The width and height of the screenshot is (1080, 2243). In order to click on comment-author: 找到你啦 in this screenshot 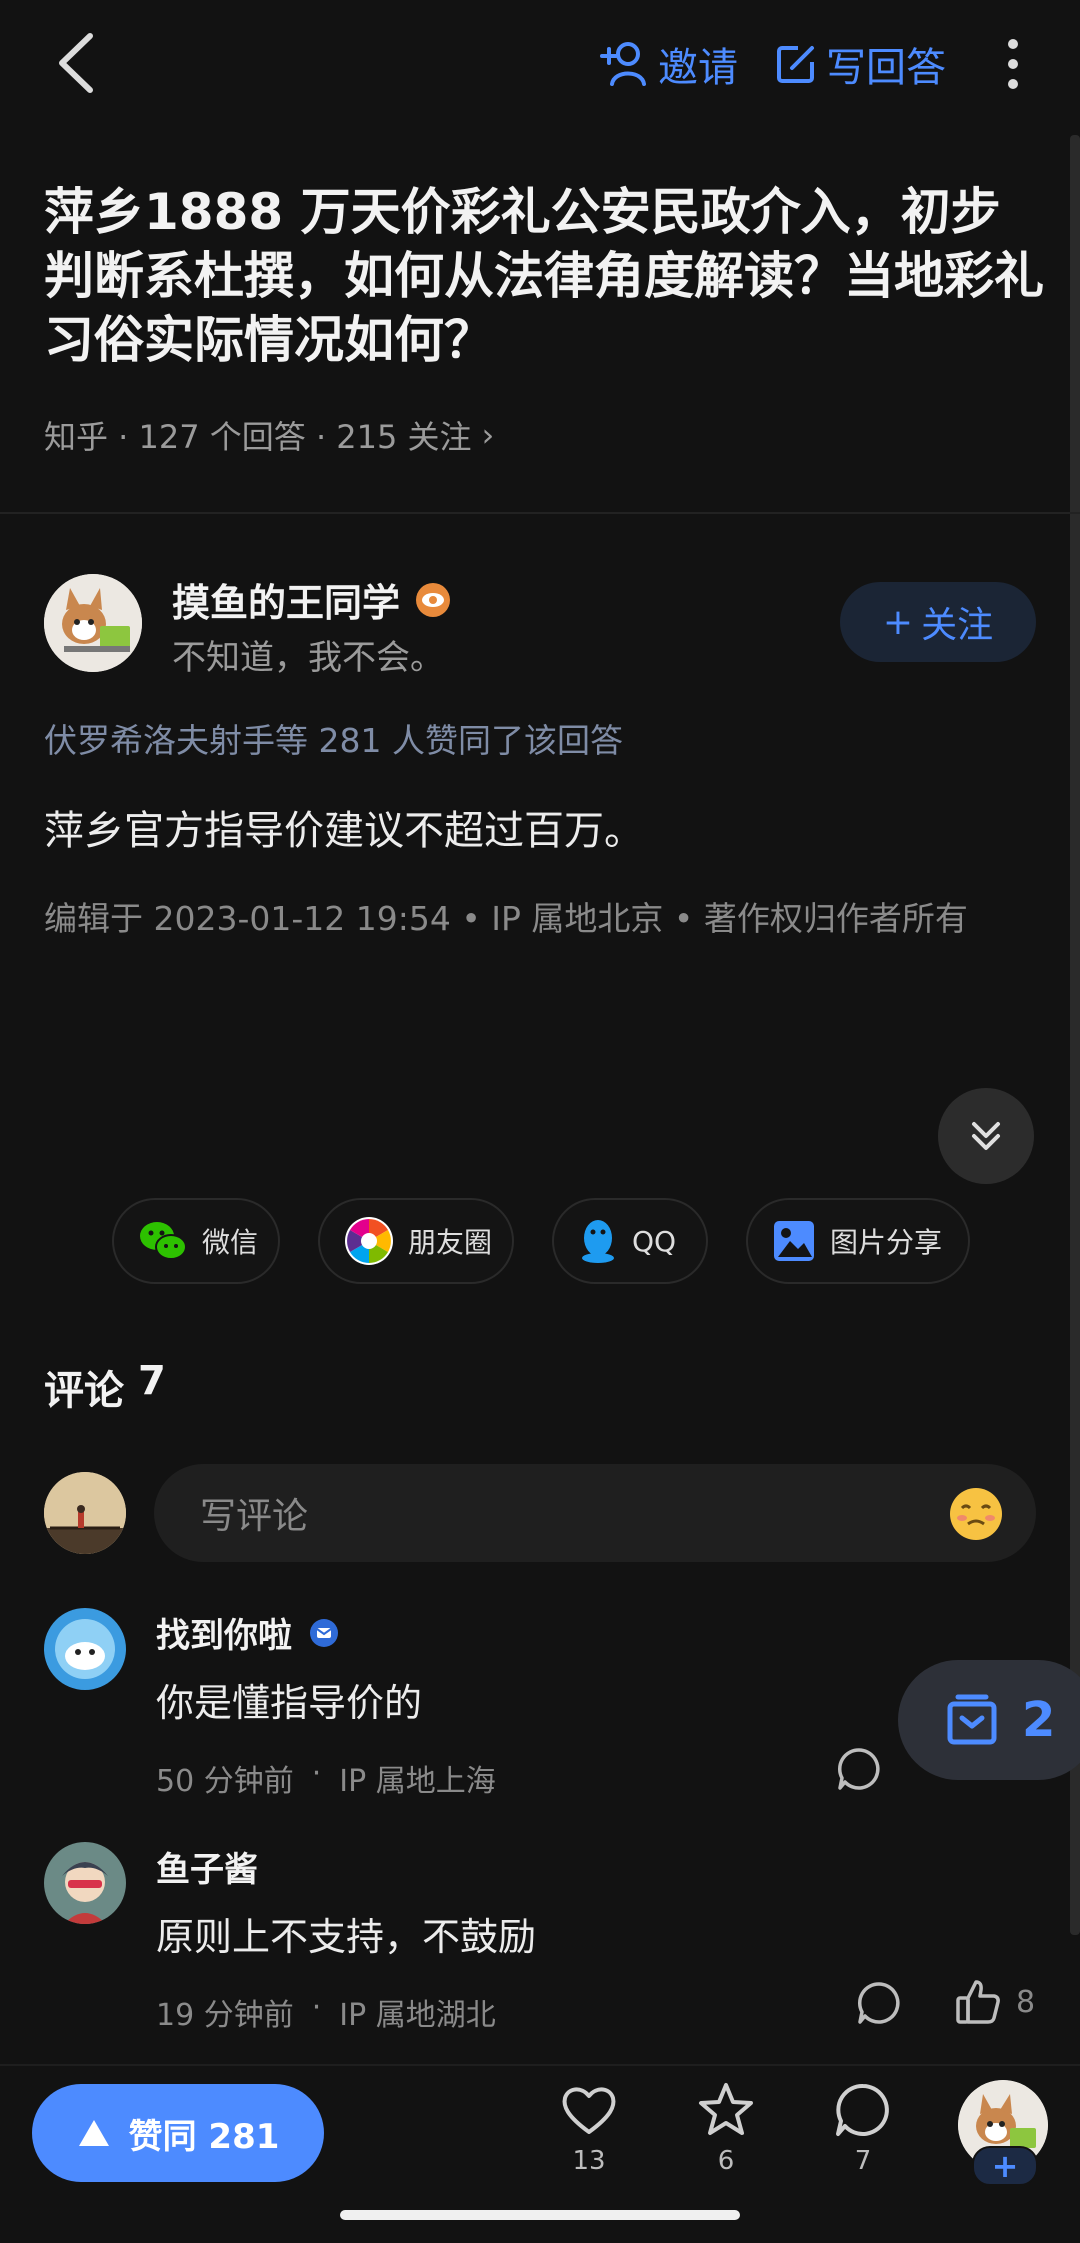, I will do `click(248, 1632)`.